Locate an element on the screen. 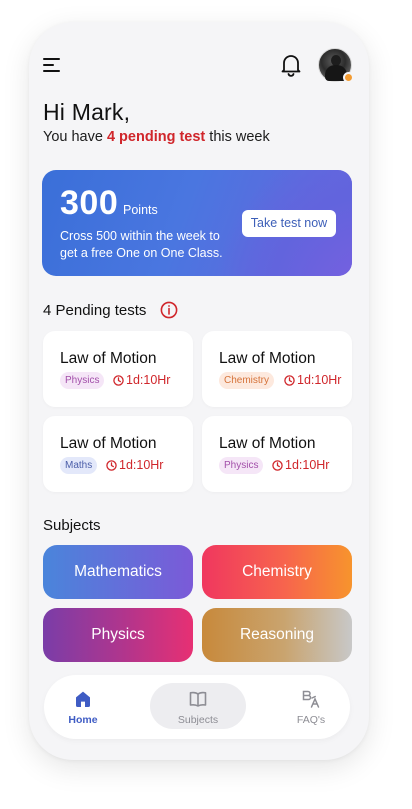 The height and width of the screenshot is (809, 412). nav-label: FAQ's is located at coordinates (311, 720).